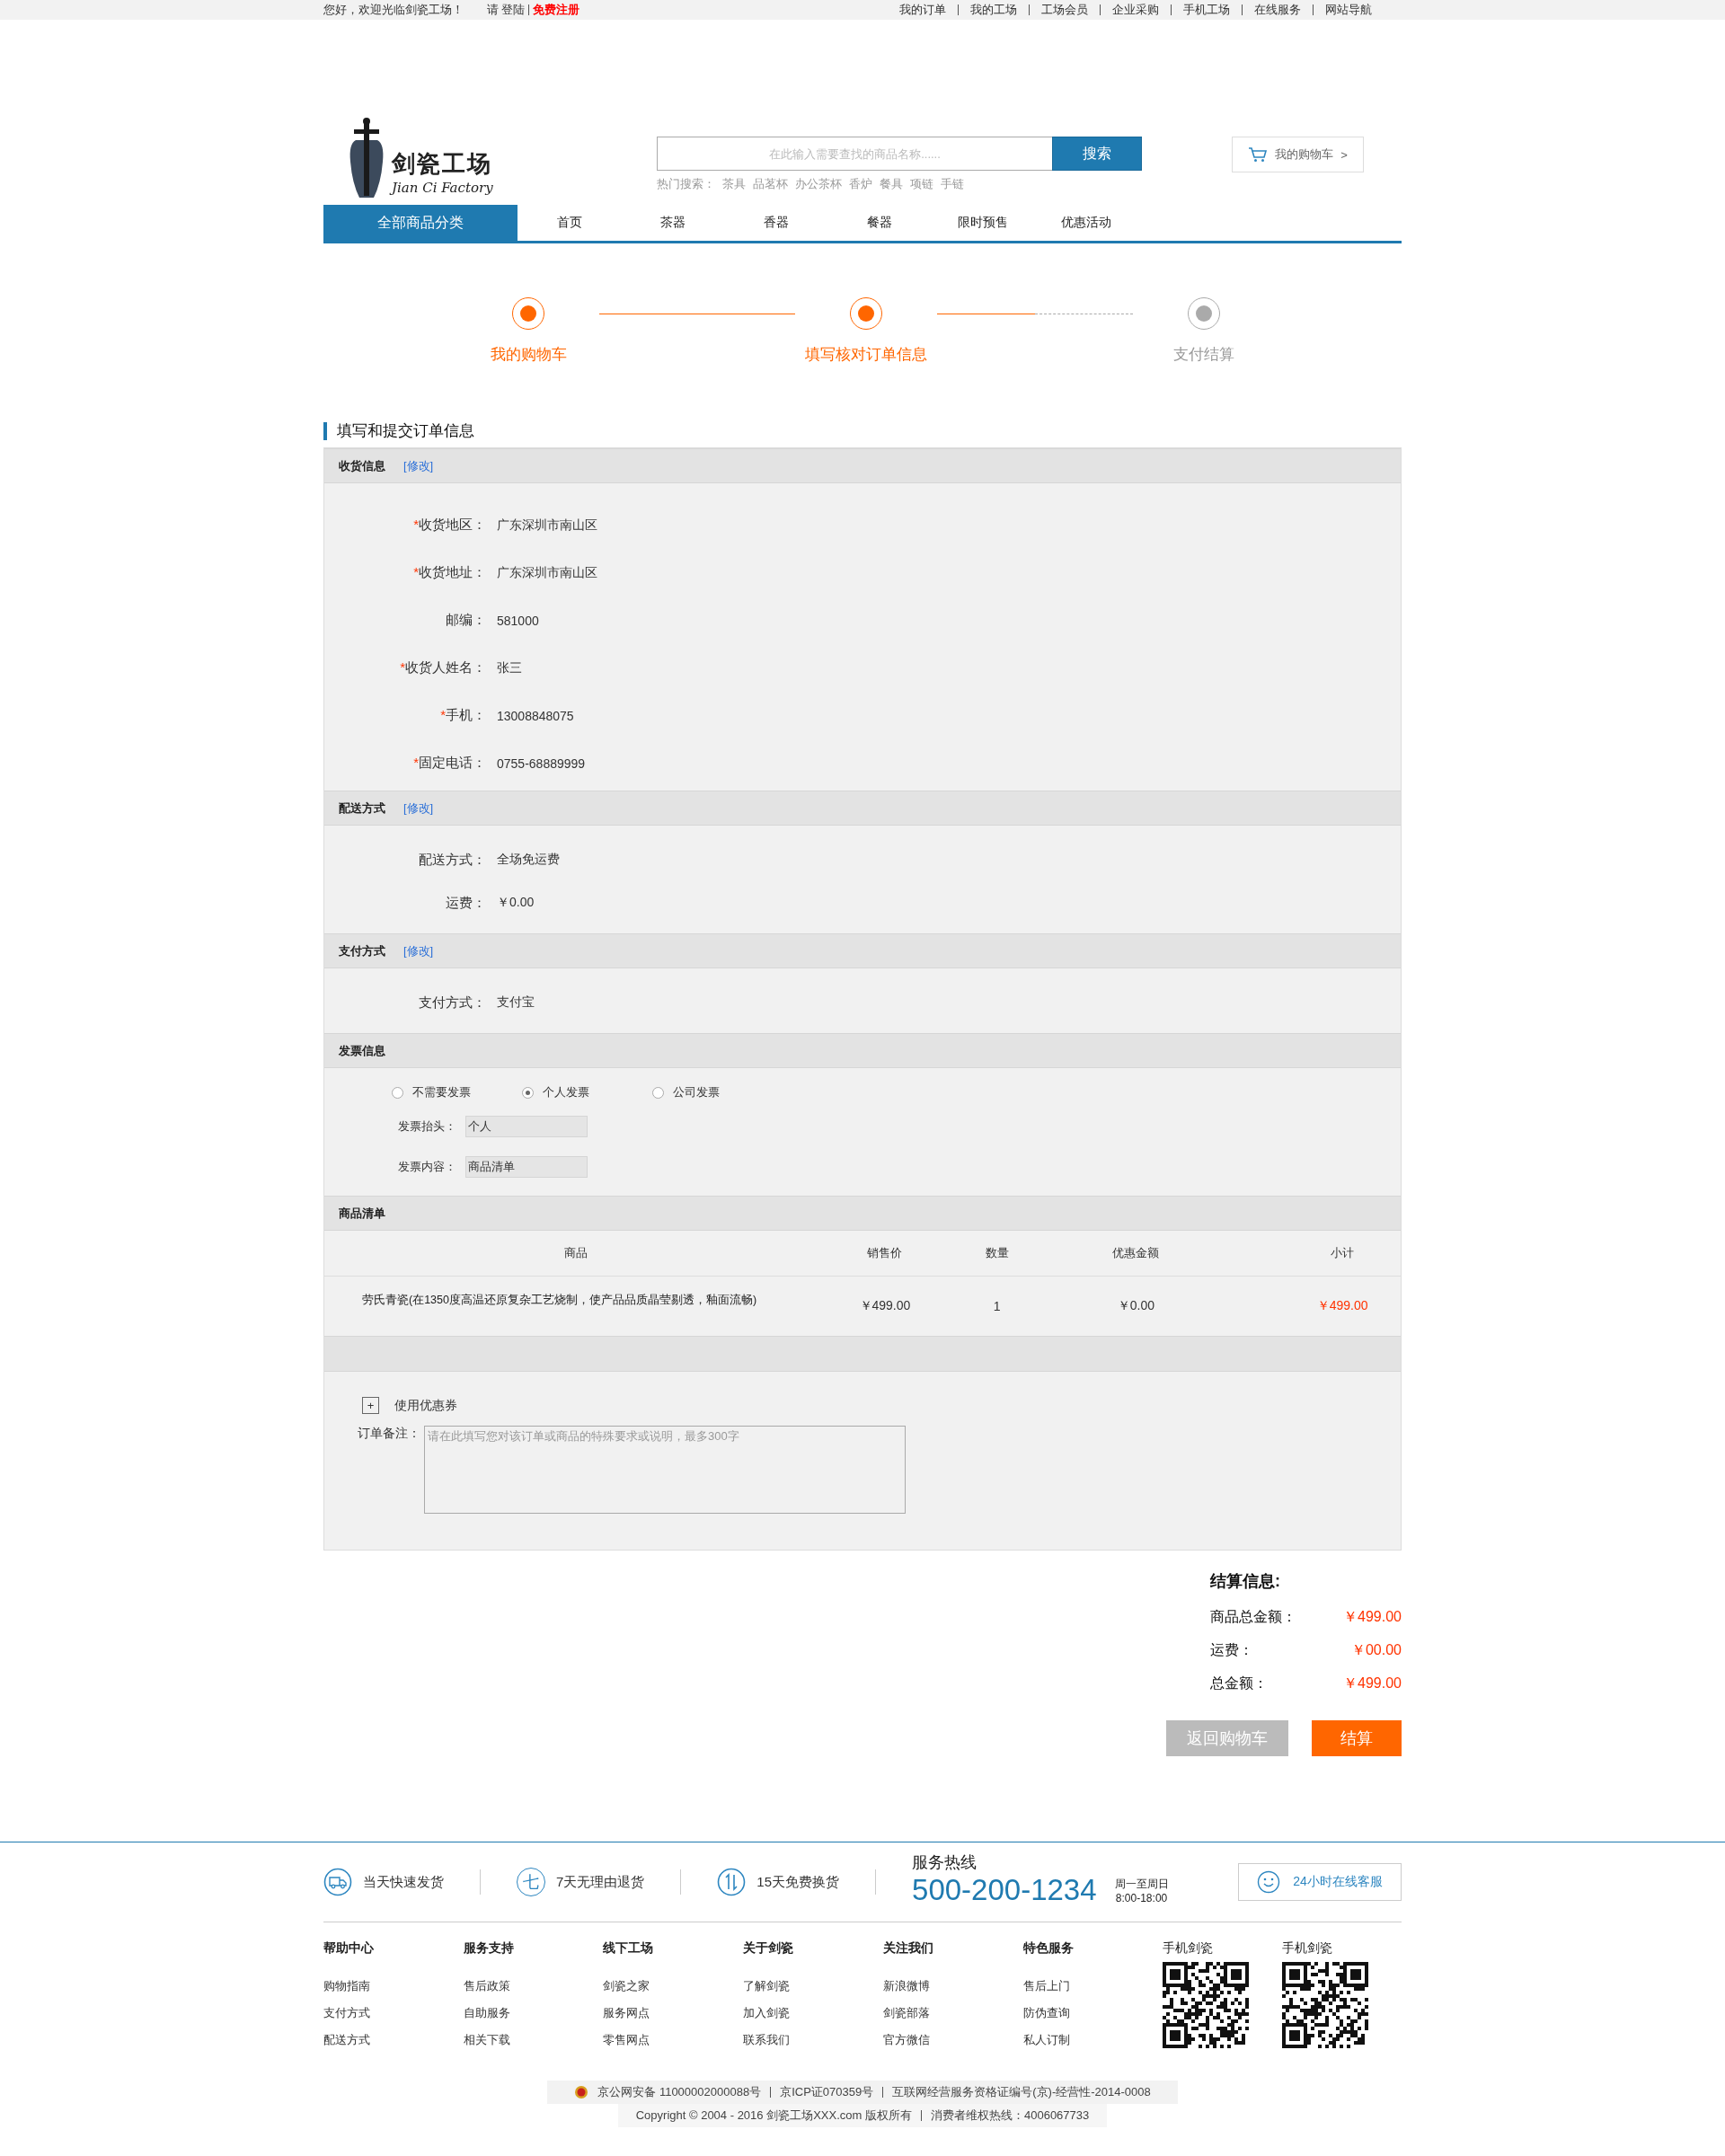  I want to click on column-header: 销售价, so click(885, 1253).